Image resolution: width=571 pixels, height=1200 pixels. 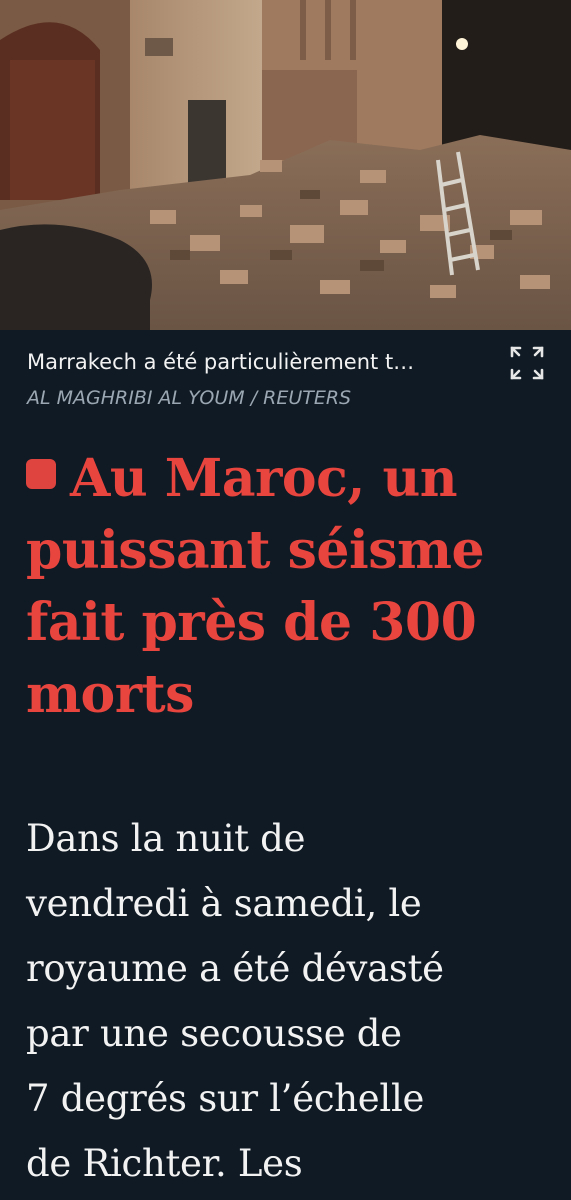 I want to click on lede-line: royaume a été dévasté, so click(x=235, y=968).